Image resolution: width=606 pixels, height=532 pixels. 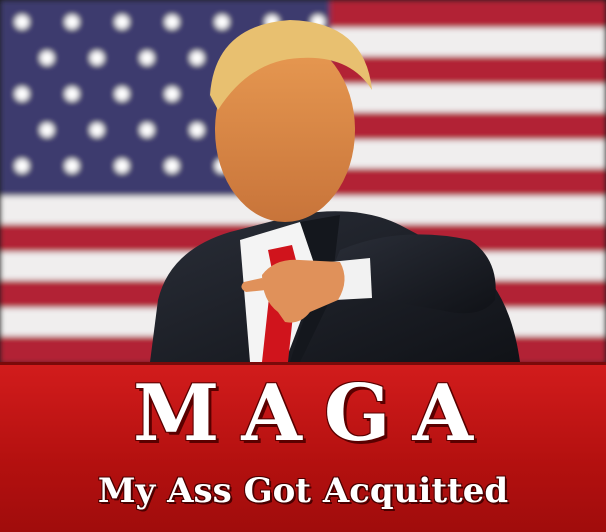 I want to click on banner-tagline: My Ass Got Acquitted, so click(x=303, y=491).